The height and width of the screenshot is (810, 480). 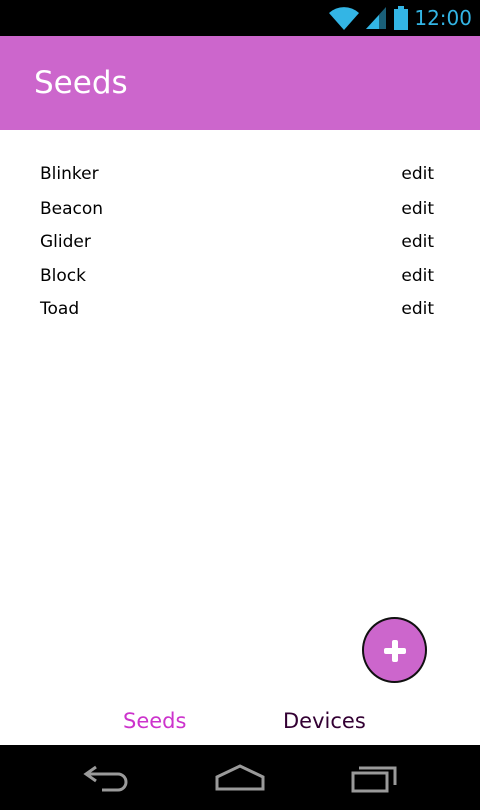 I want to click on seed-name: Glider, so click(x=65, y=242).